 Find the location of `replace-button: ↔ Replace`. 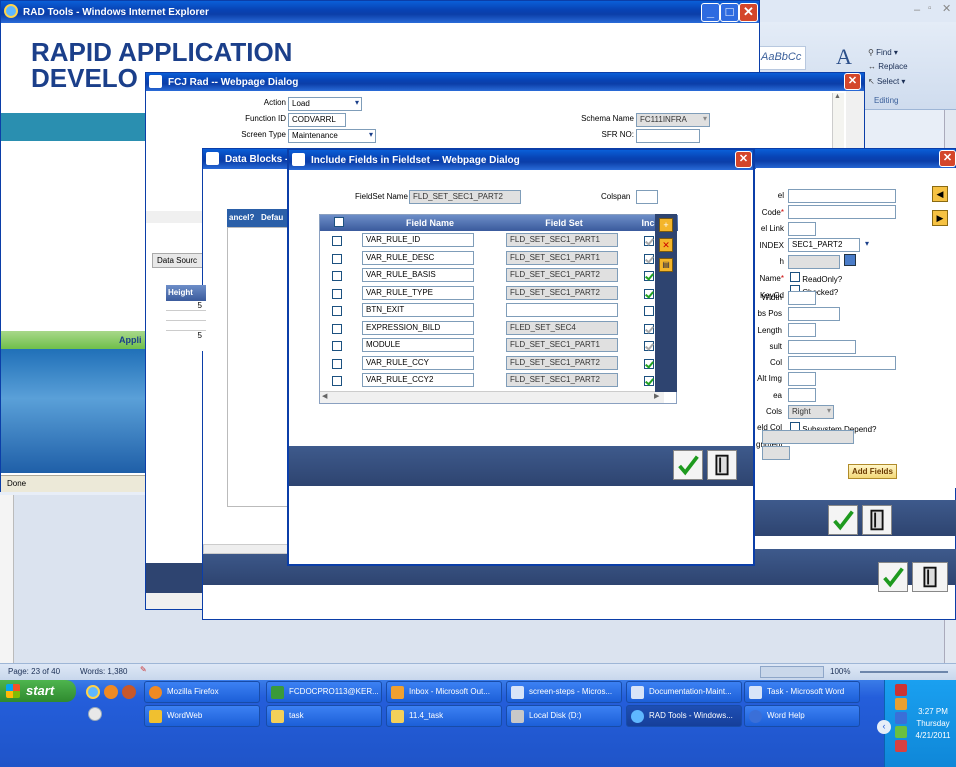

replace-button: ↔ Replace is located at coordinates (888, 66).